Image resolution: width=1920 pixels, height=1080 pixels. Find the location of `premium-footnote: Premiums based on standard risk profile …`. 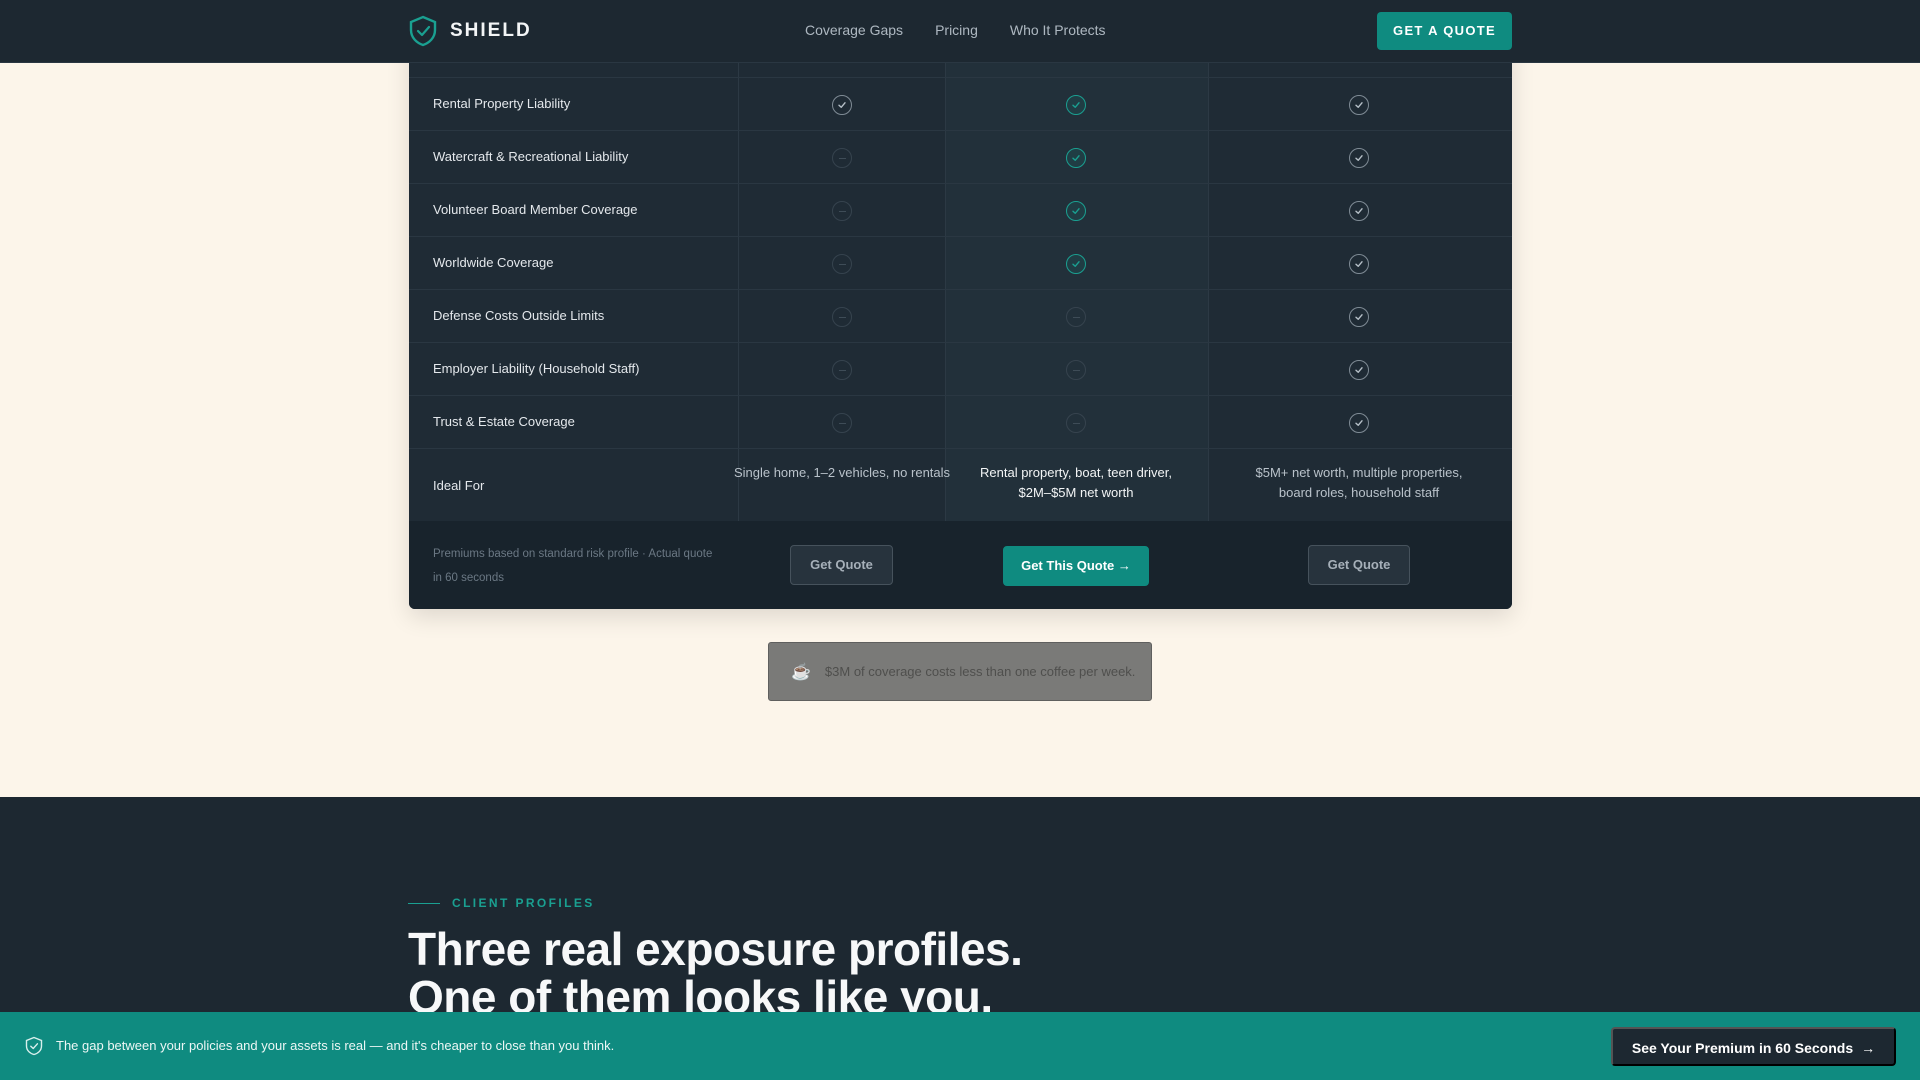

premium-footnote: Premiums based on standard risk profile … is located at coordinates (573, 566).